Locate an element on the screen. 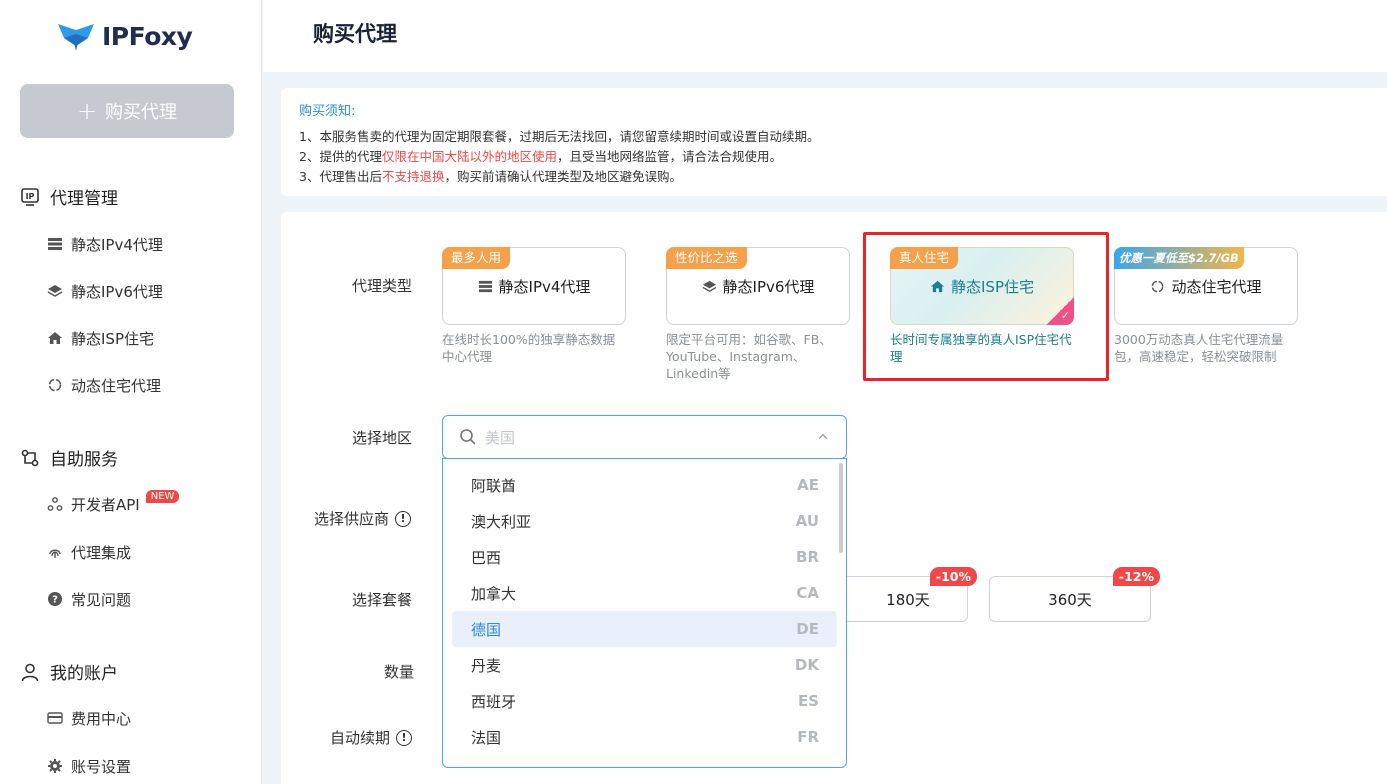  buy-proxy-button: + 购买代理 is located at coordinates (127, 111).